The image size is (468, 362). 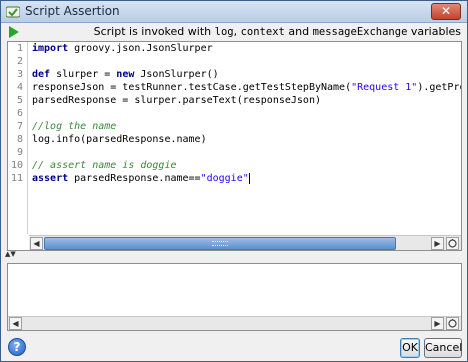 I want to click on split-arrows: ▲▼, so click(x=10, y=254).